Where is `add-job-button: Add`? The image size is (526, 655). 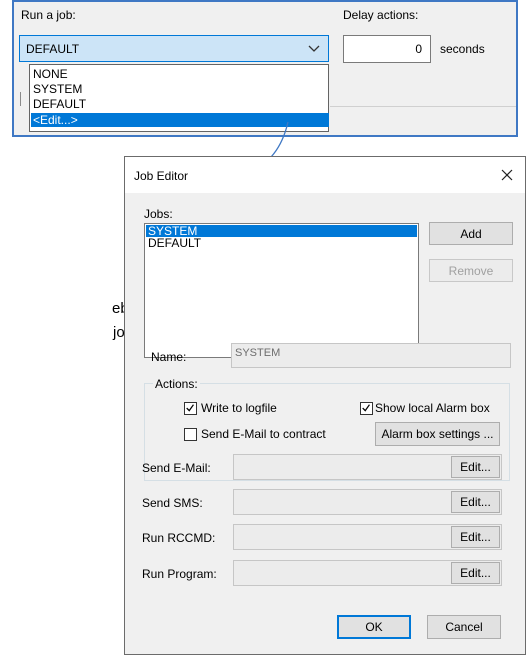 add-job-button: Add is located at coordinates (471, 233).